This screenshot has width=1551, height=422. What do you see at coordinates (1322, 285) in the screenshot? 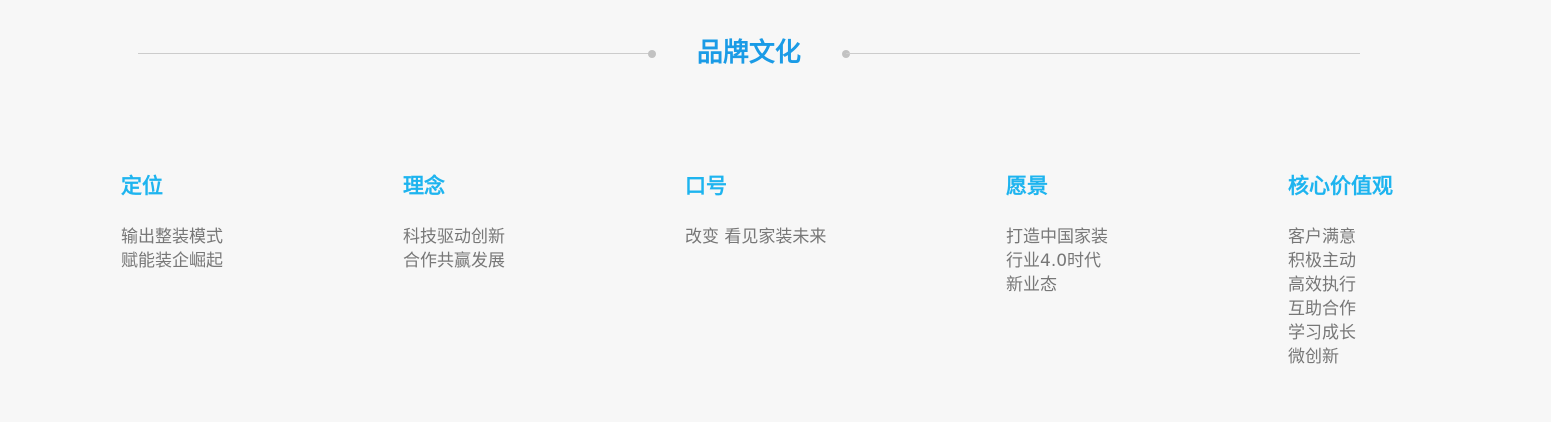
I see `column-line: 高效执行` at bounding box center [1322, 285].